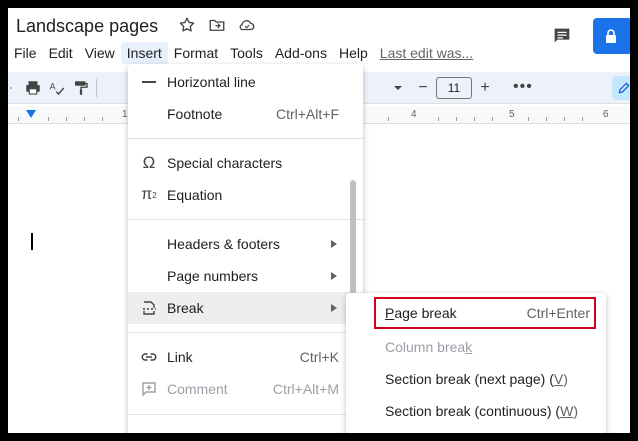  What do you see at coordinates (476, 313) in the screenshot?
I see `menu-item-page-break: Page break Ctrl+Enter` at bounding box center [476, 313].